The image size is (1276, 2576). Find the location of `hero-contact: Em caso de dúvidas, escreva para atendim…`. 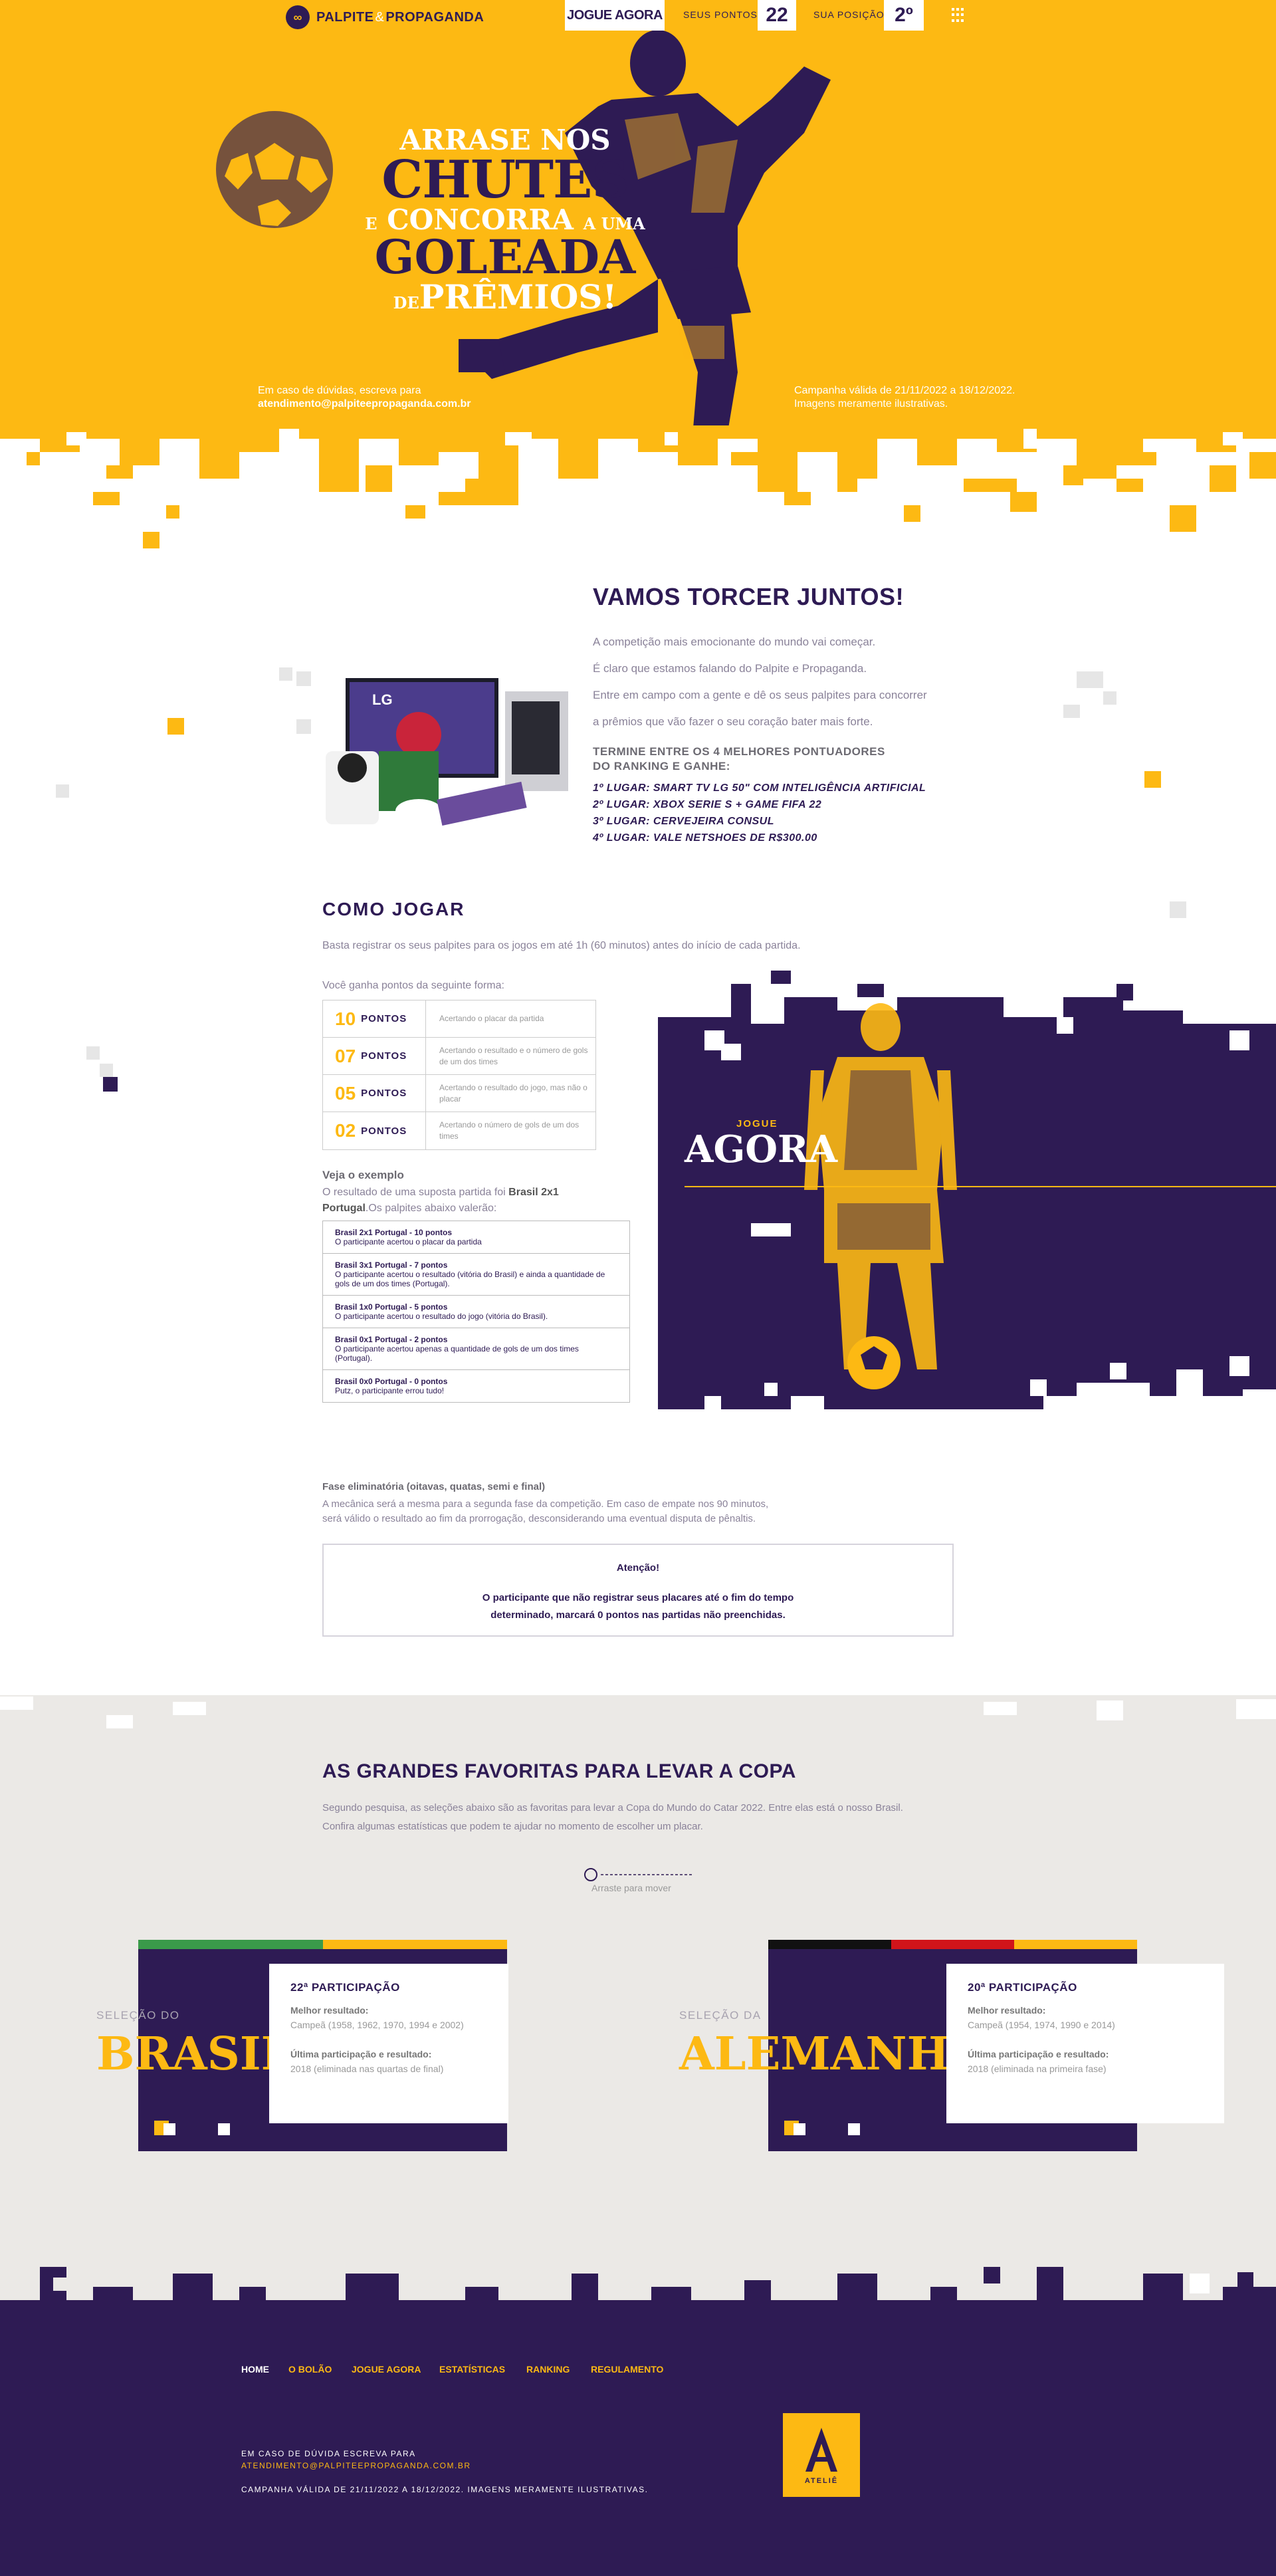

hero-contact: Em caso de dúvidas, escreva para atendim… is located at coordinates (364, 397).